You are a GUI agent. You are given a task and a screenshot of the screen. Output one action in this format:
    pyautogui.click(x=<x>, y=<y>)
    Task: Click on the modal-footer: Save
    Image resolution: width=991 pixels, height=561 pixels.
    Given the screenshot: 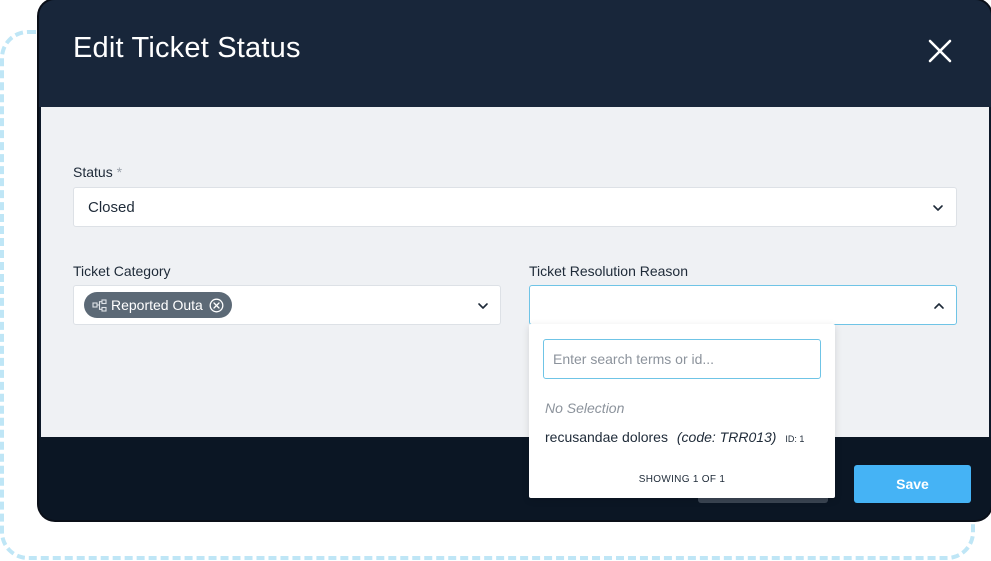 What is the action you would take?
    pyautogui.click(x=515, y=478)
    